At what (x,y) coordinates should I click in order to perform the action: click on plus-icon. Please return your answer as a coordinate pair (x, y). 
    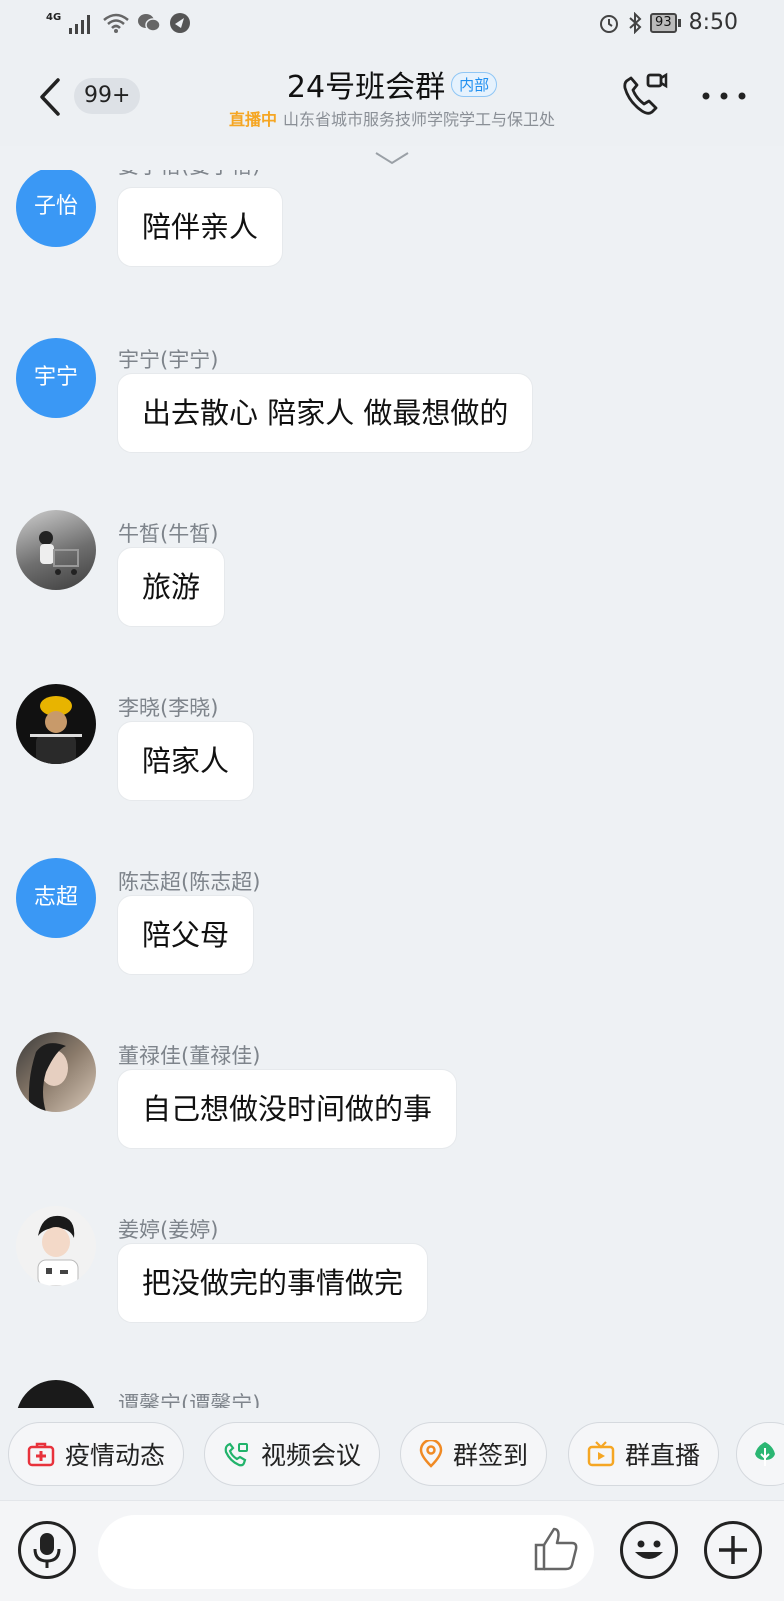
    Looking at the image, I should click on (733, 1550).